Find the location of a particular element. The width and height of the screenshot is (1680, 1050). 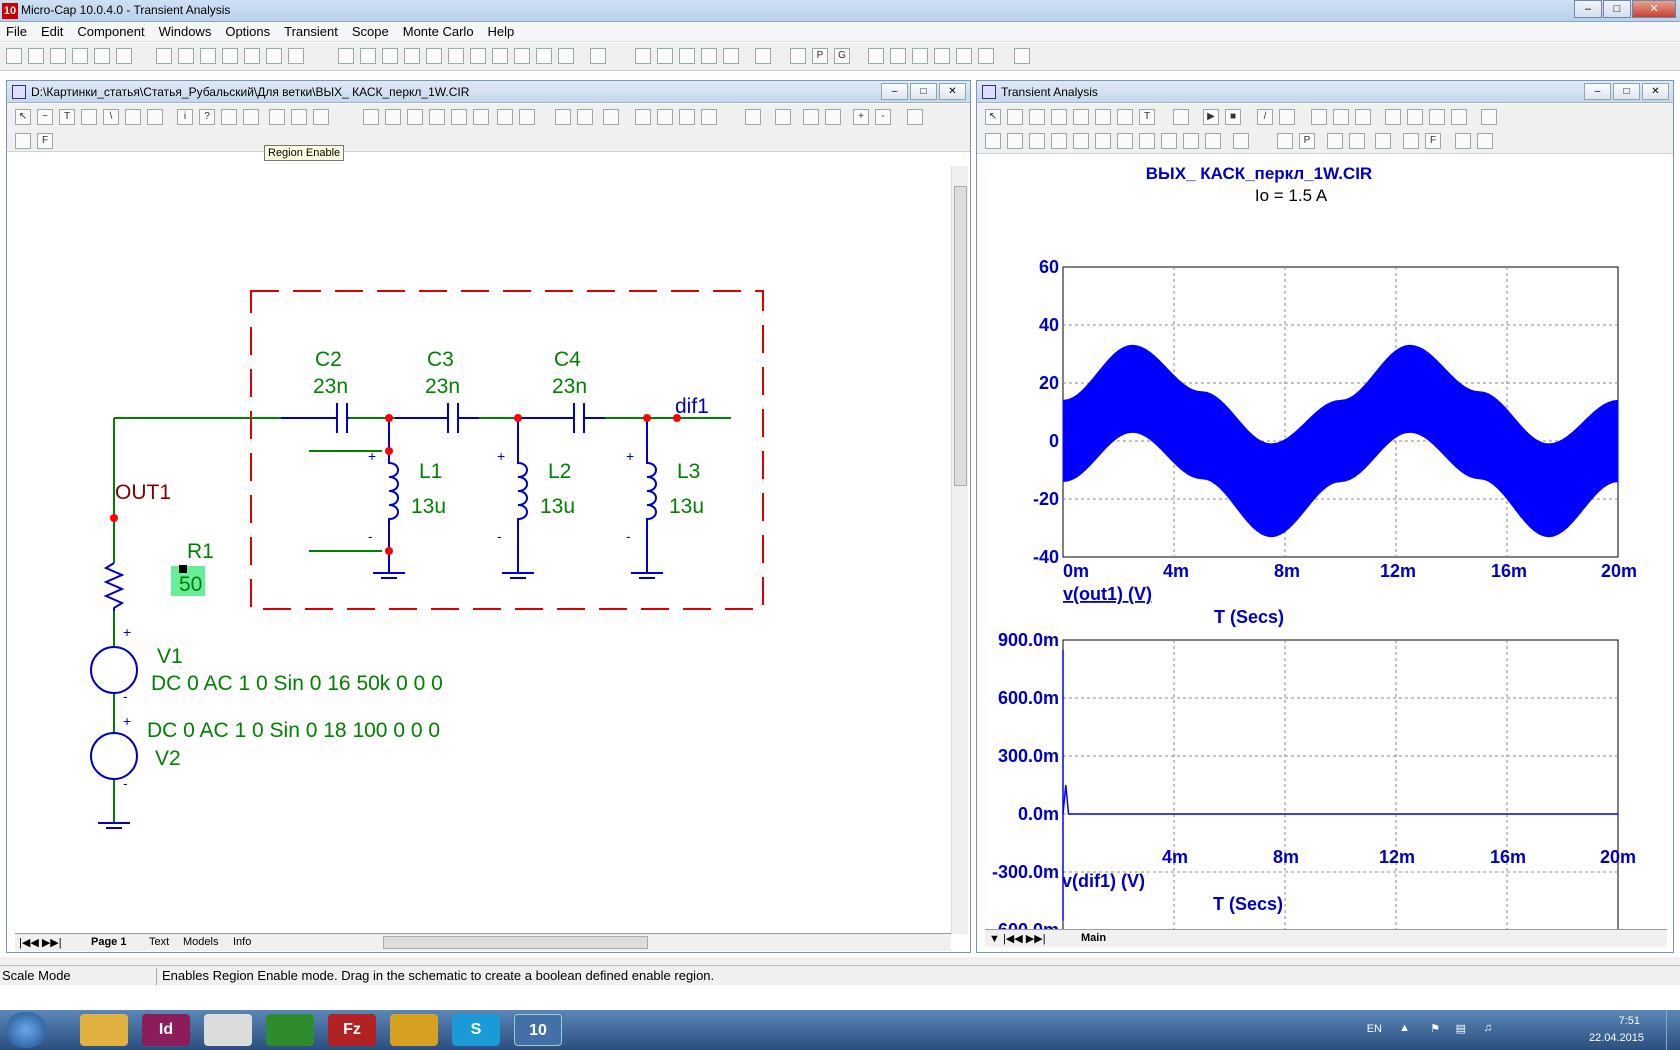

tab-main: Main is located at coordinates (1093, 938).